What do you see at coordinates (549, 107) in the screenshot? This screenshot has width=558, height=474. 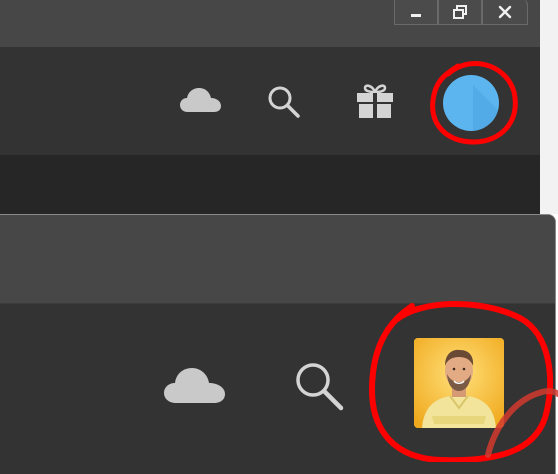 I see `background-strip` at bounding box center [549, 107].